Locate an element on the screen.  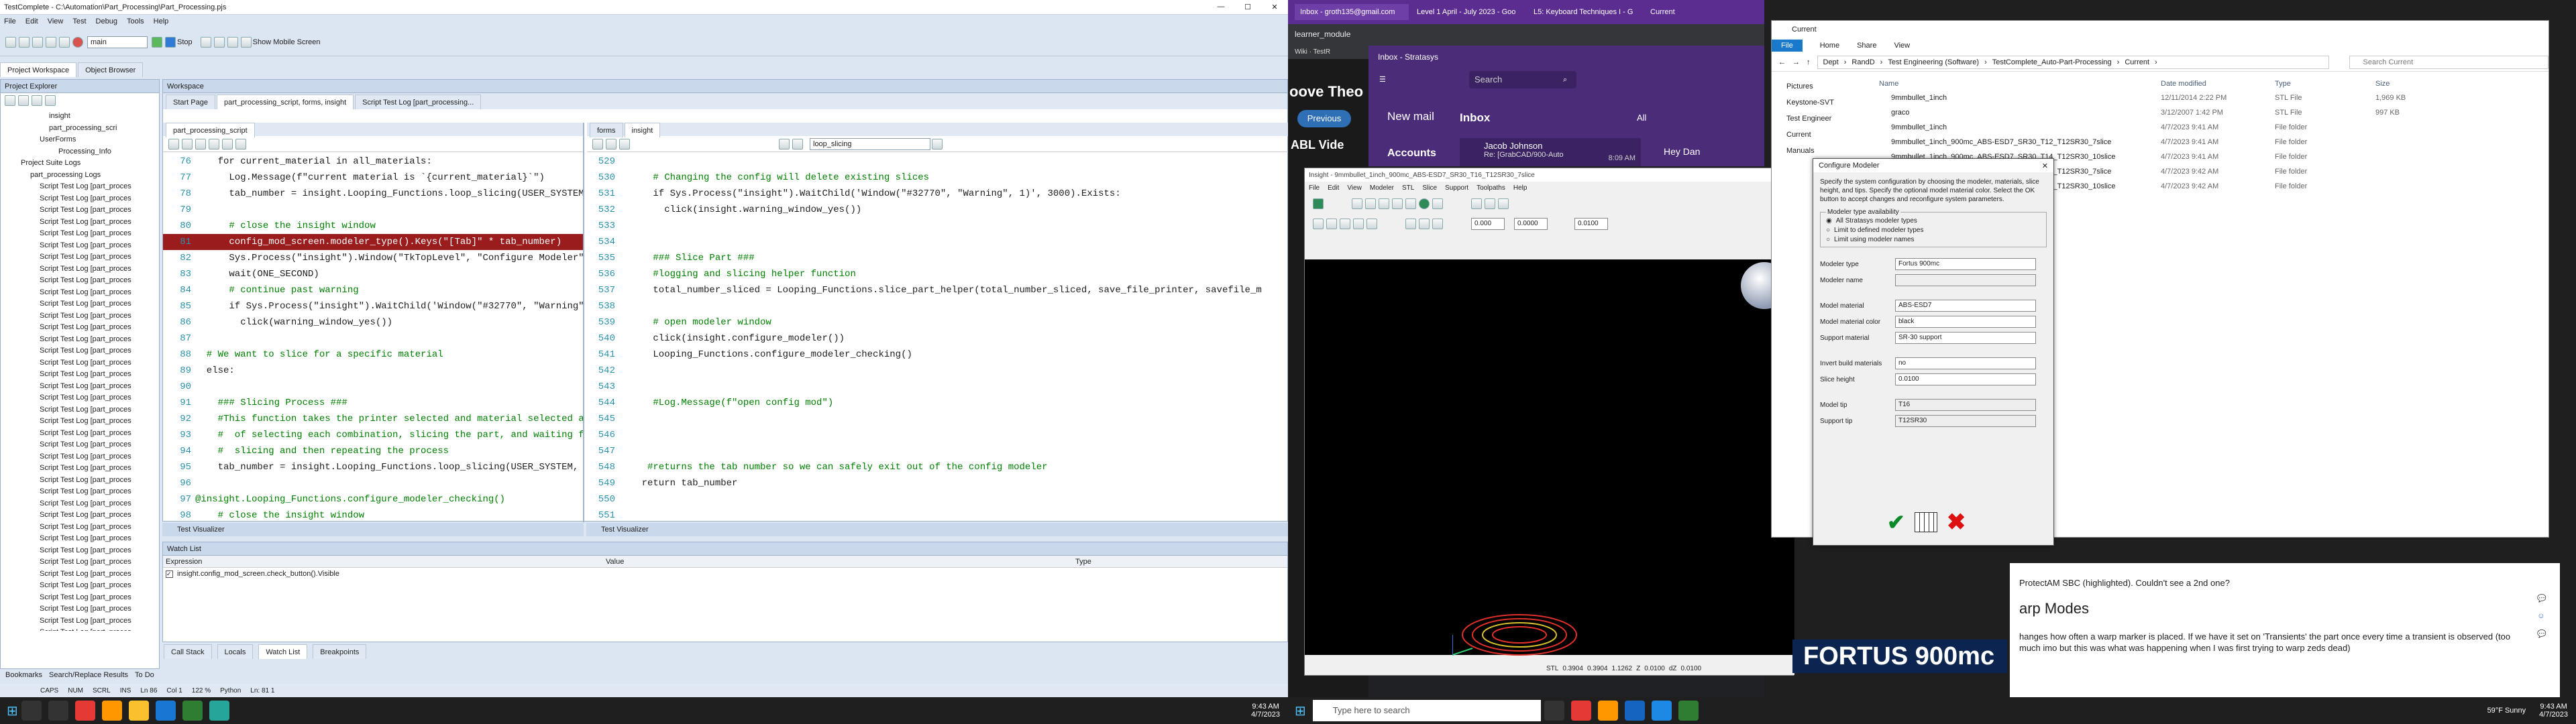
ok-check-icon: ✔ is located at coordinates (1896, 522).